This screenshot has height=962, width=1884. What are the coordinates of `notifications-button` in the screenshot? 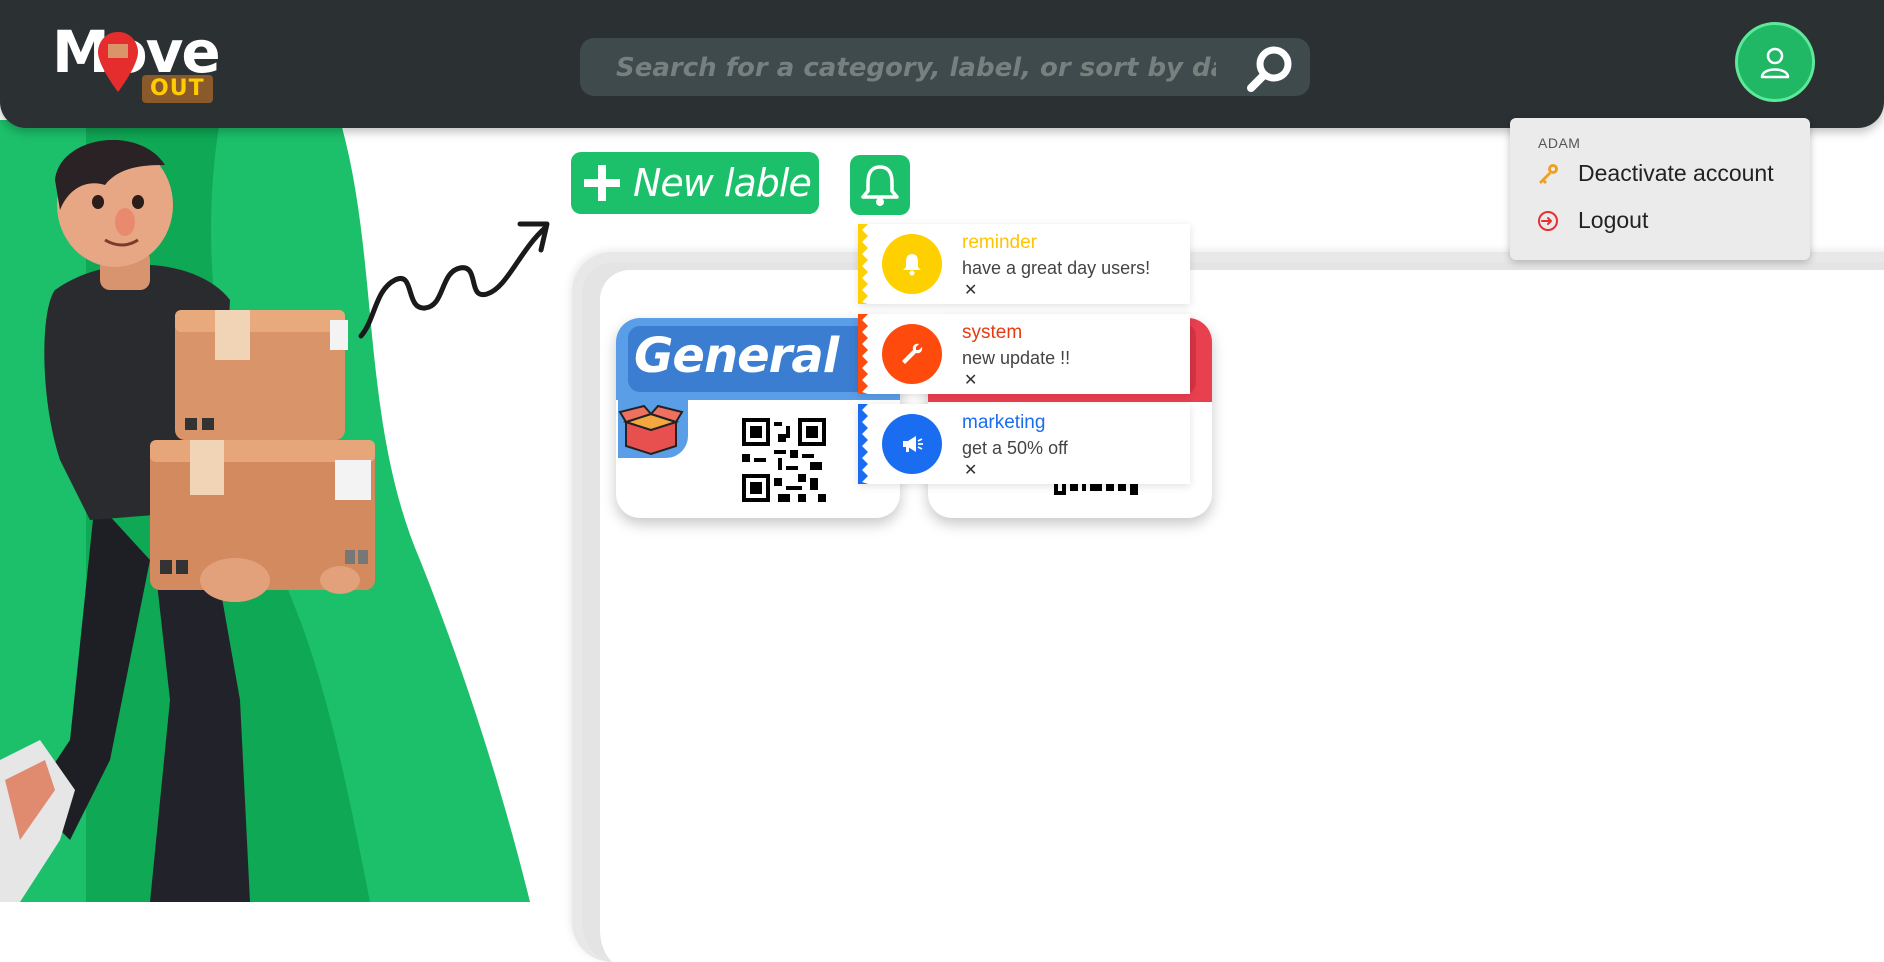 It's located at (880, 185).